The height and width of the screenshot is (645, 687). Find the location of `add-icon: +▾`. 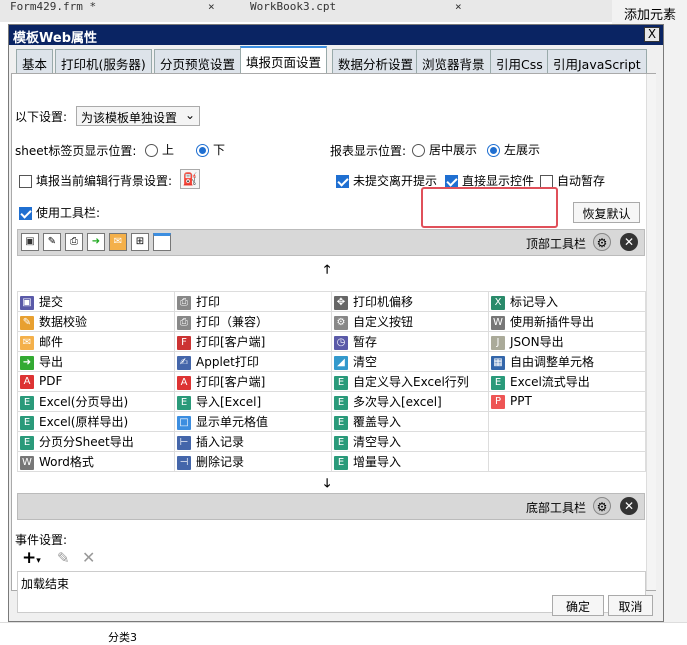

add-icon: +▾ is located at coordinates (31, 558).